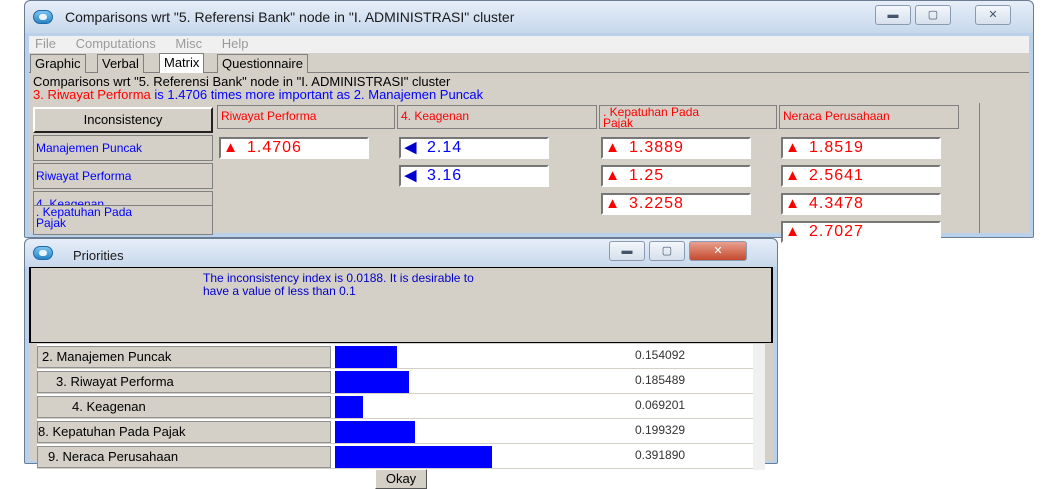  I want to click on priority-label: 4. Keagenan, so click(184, 407).